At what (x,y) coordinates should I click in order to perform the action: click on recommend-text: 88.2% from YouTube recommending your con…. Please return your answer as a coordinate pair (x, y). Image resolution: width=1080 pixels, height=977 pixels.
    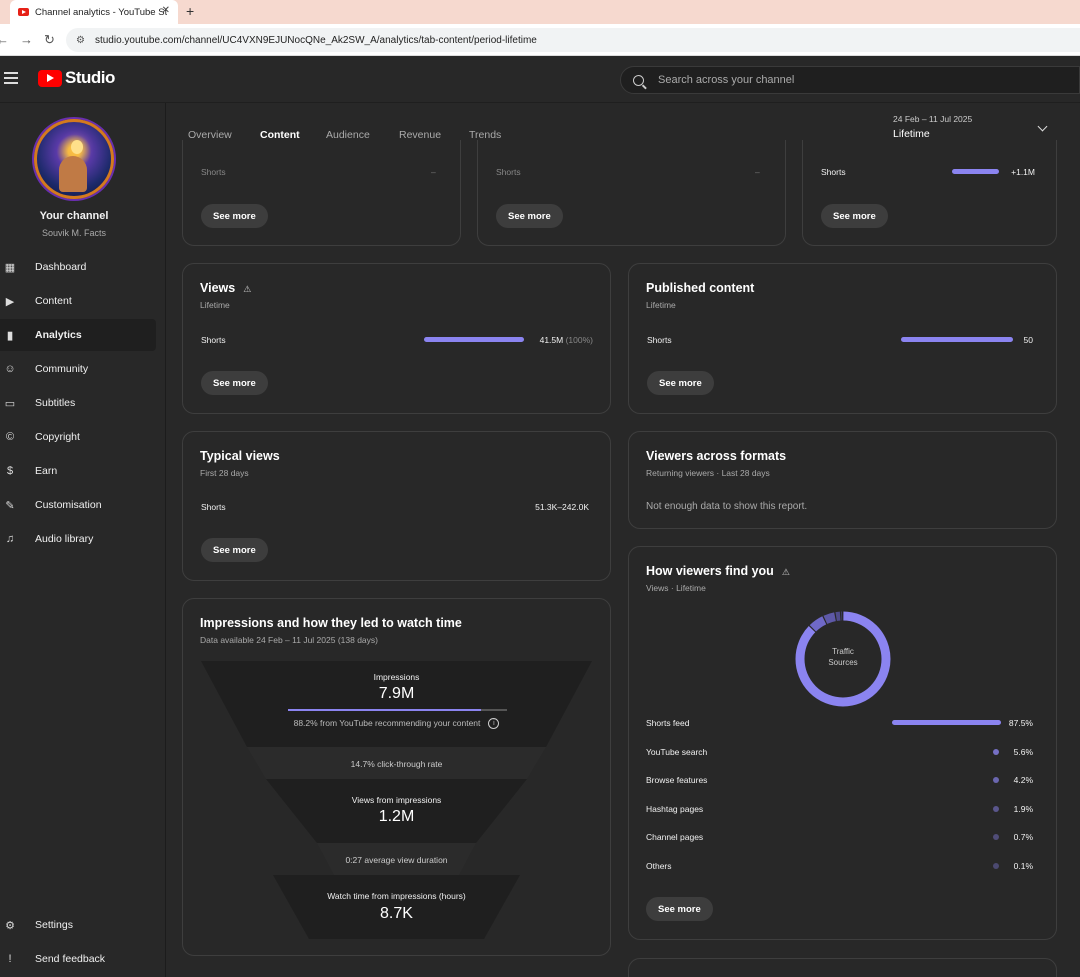
    Looking at the image, I should click on (396, 724).